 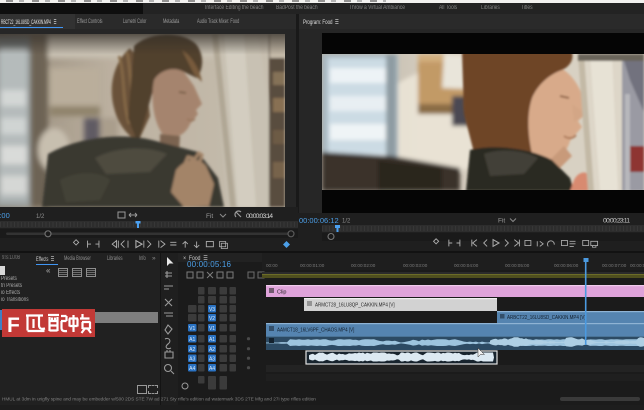 I want to click on svg-text: 00:00:08:00, so click(x=637, y=265).